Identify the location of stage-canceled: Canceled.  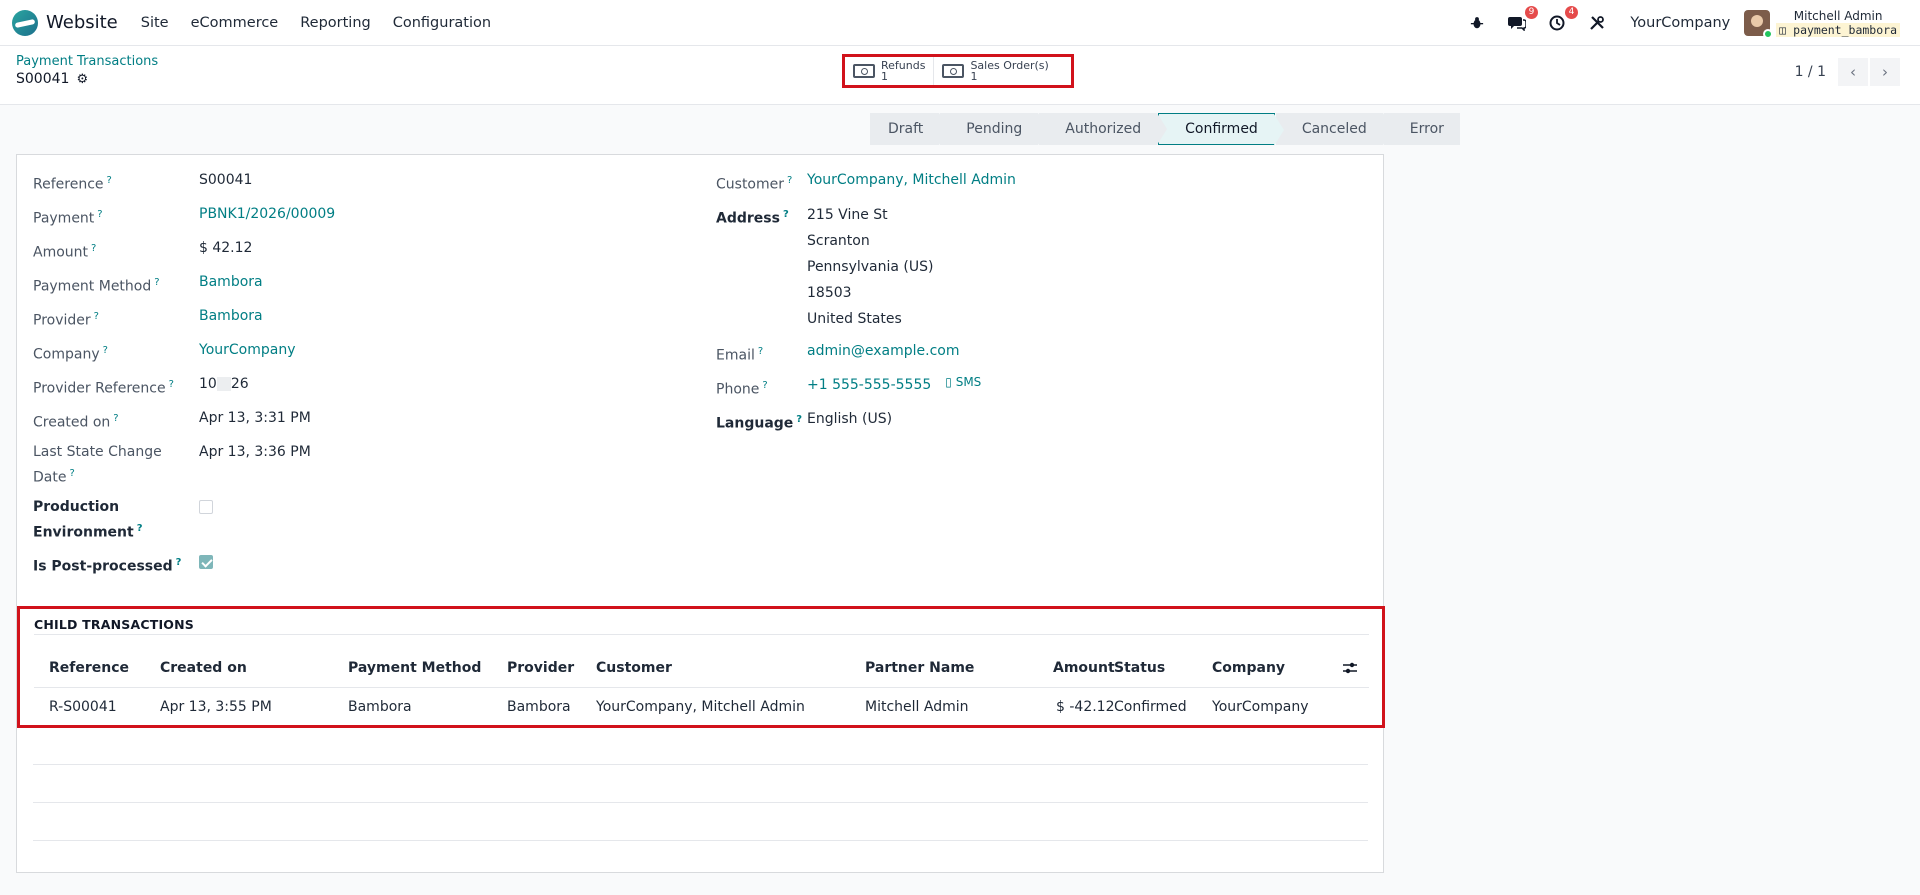
(1334, 129).